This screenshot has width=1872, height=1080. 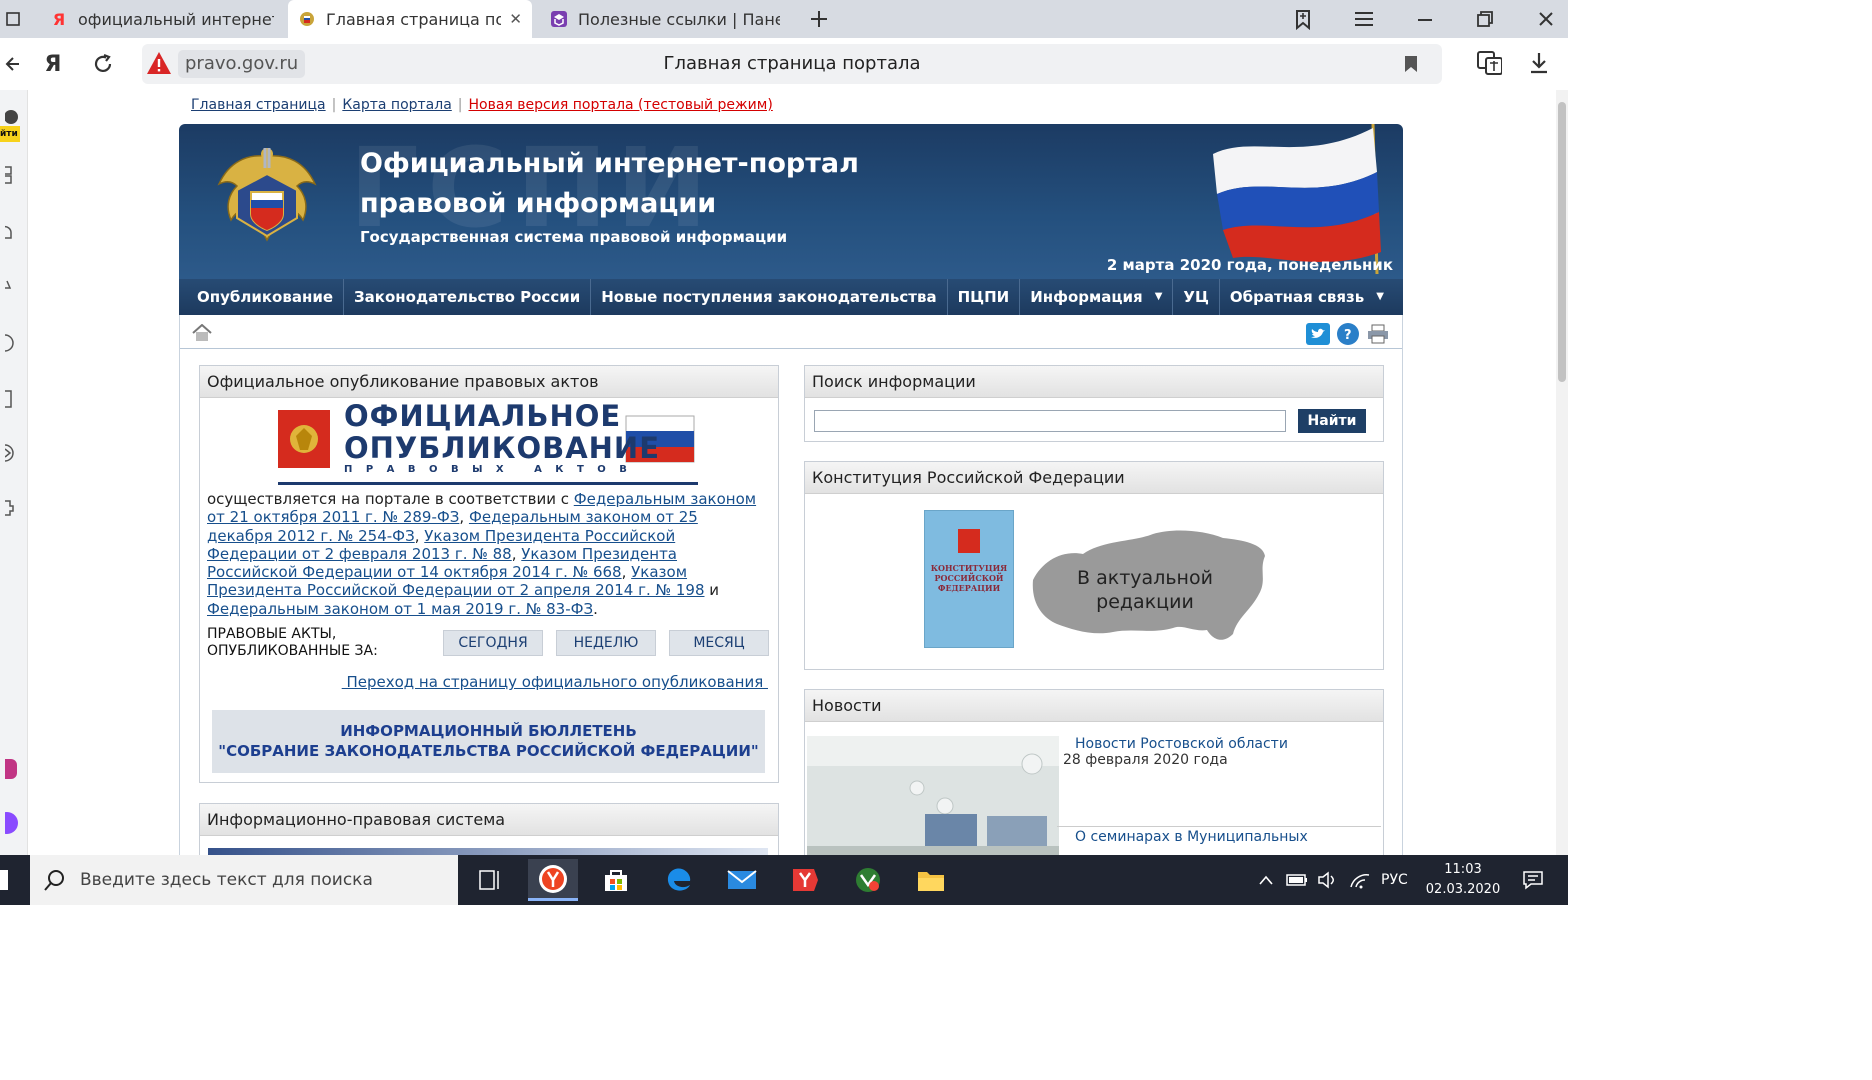 What do you see at coordinates (1489, 63) in the screenshot?
I see `translate-icon` at bounding box center [1489, 63].